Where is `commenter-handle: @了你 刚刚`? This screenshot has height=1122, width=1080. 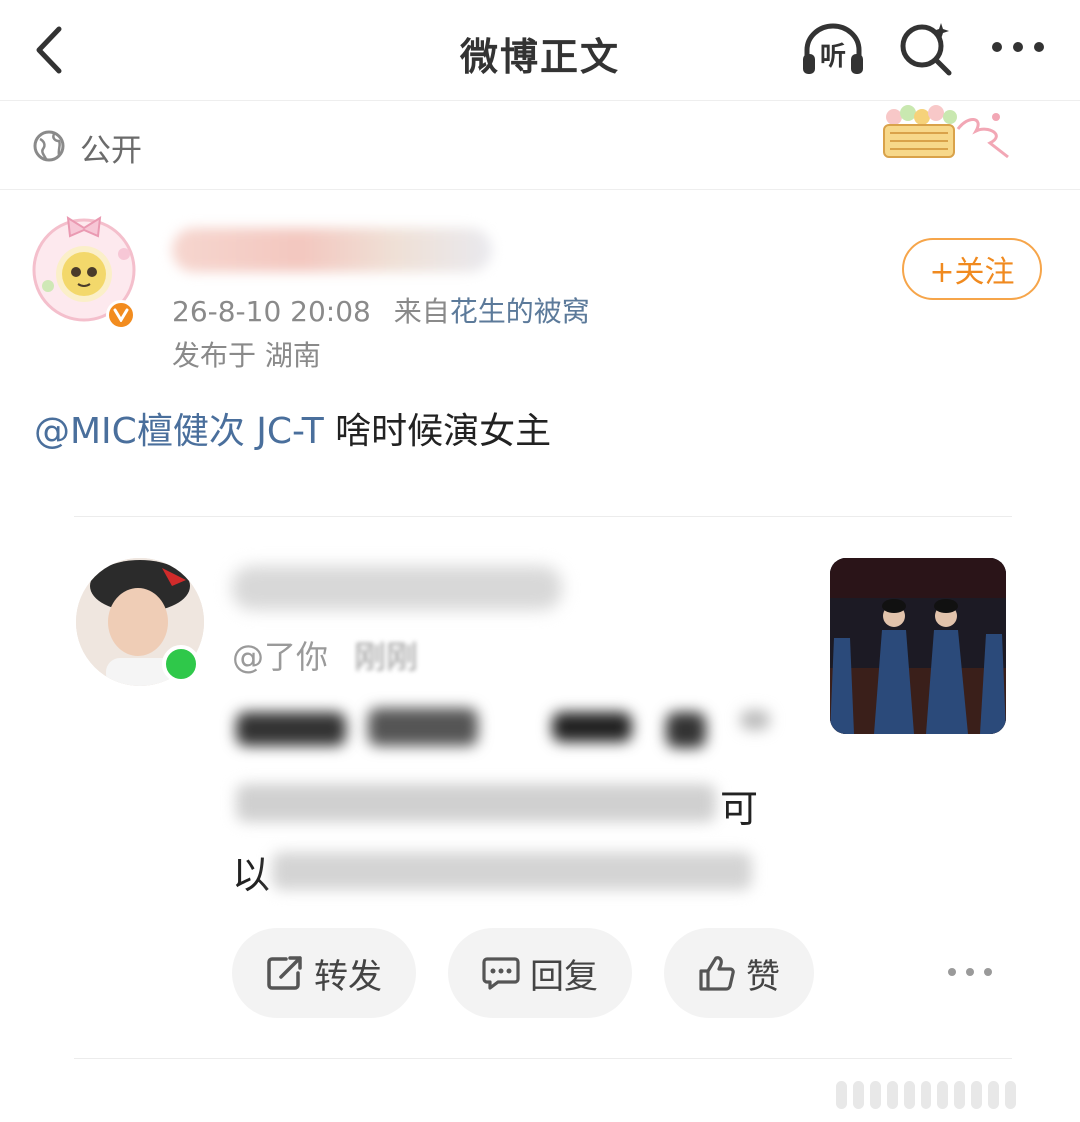 commenter-handle: @了你 刚刚 is located at coordinates (325, 655).